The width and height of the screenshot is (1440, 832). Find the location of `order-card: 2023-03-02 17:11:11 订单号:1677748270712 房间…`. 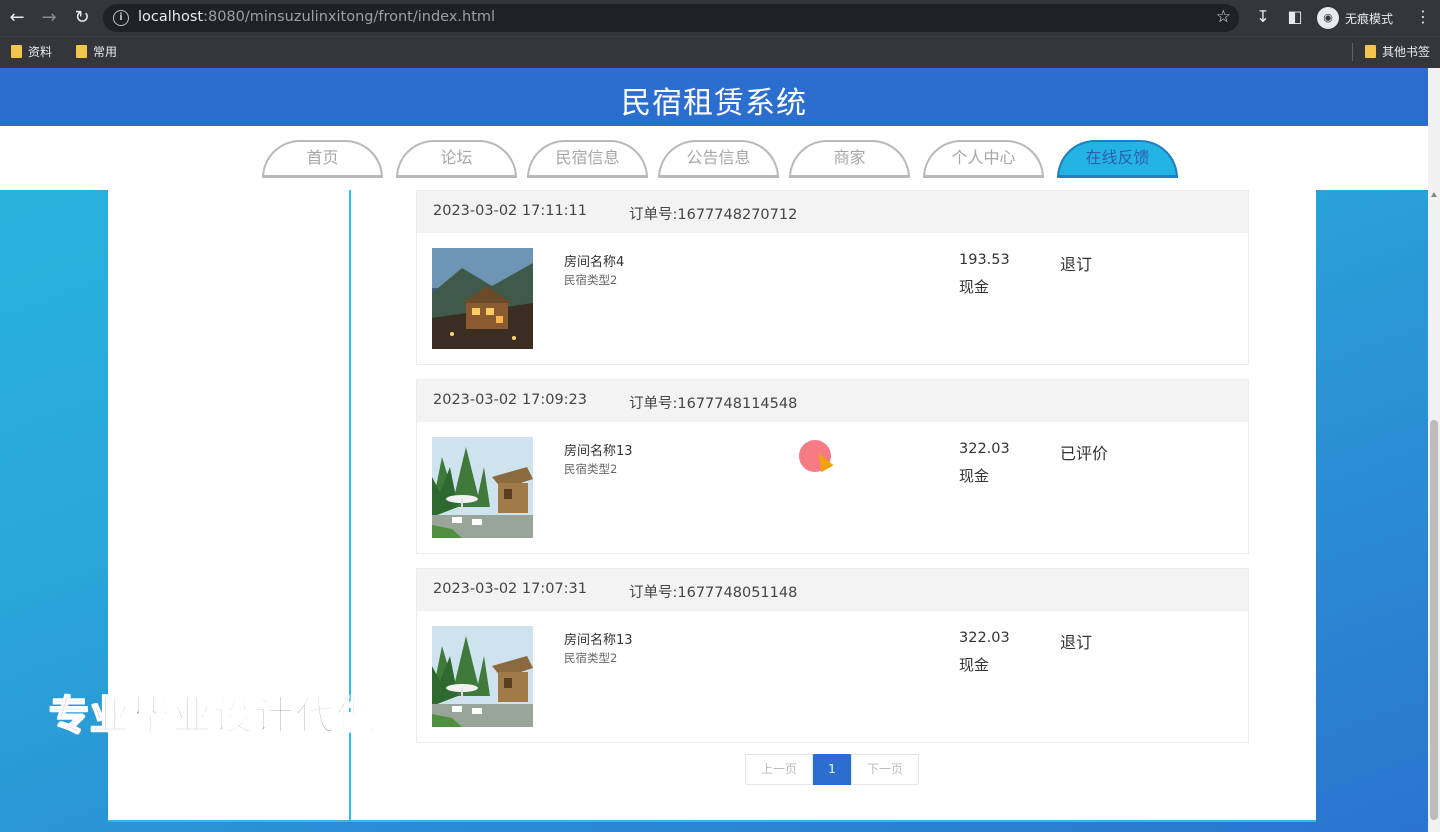

order-card: 2023-03-02 17:11:11 订单号:1677748270712 房间… is located at coordinates (832, 277).